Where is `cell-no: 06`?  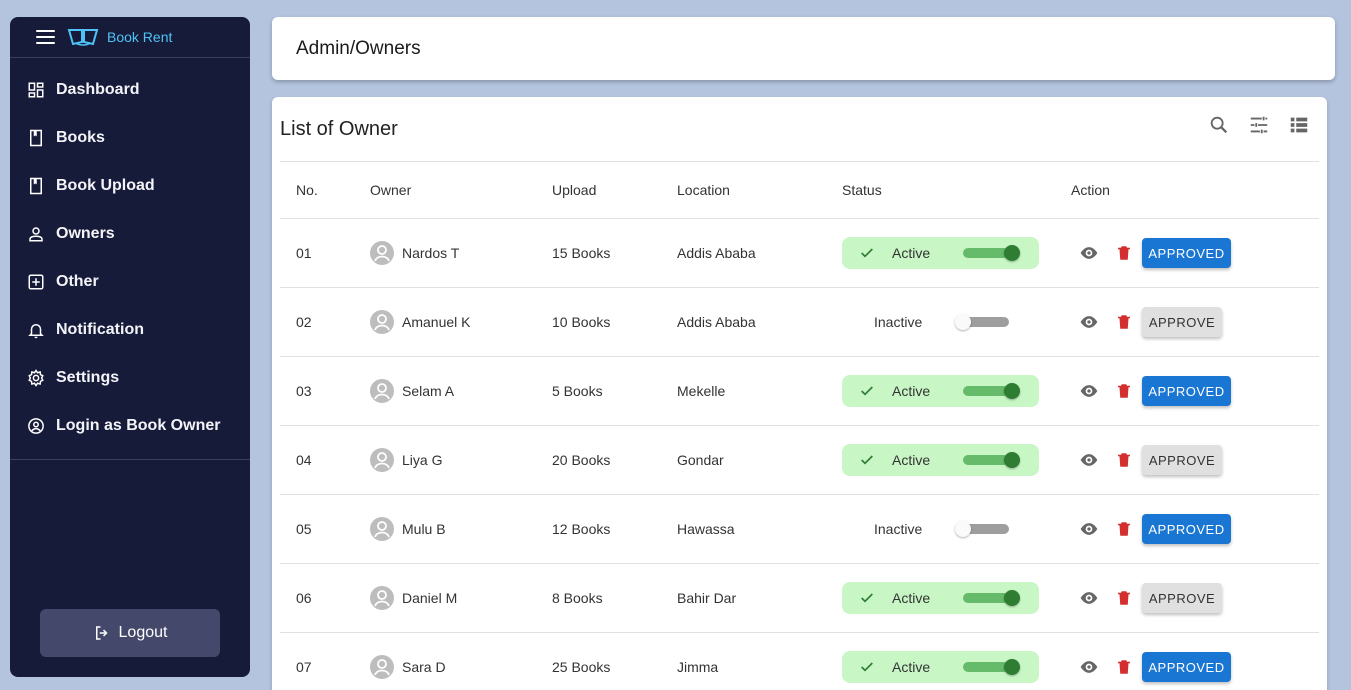 cell-no: 06 is located at coordinates (304, 598).